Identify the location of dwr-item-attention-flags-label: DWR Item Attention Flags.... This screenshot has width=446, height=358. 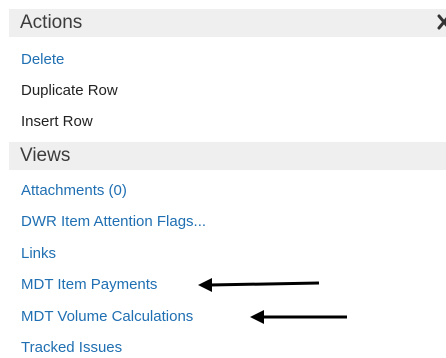
(114, 221).